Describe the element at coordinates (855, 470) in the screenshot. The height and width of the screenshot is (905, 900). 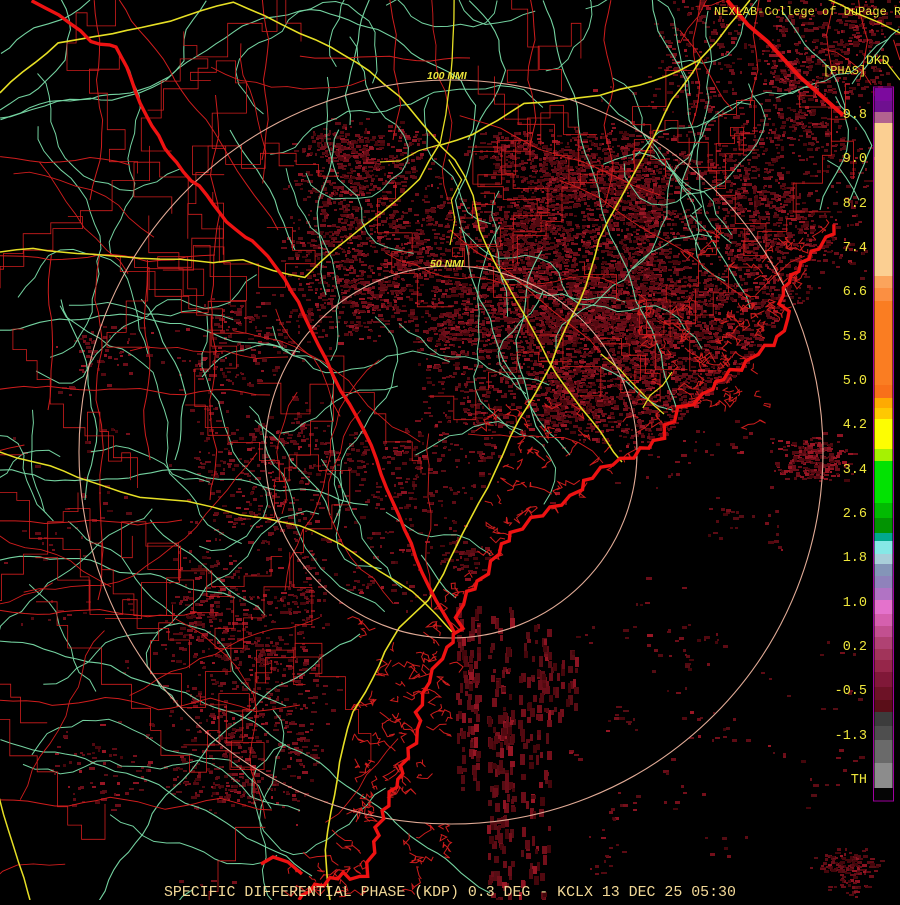
I see `svg-text: 3.4` at that location.